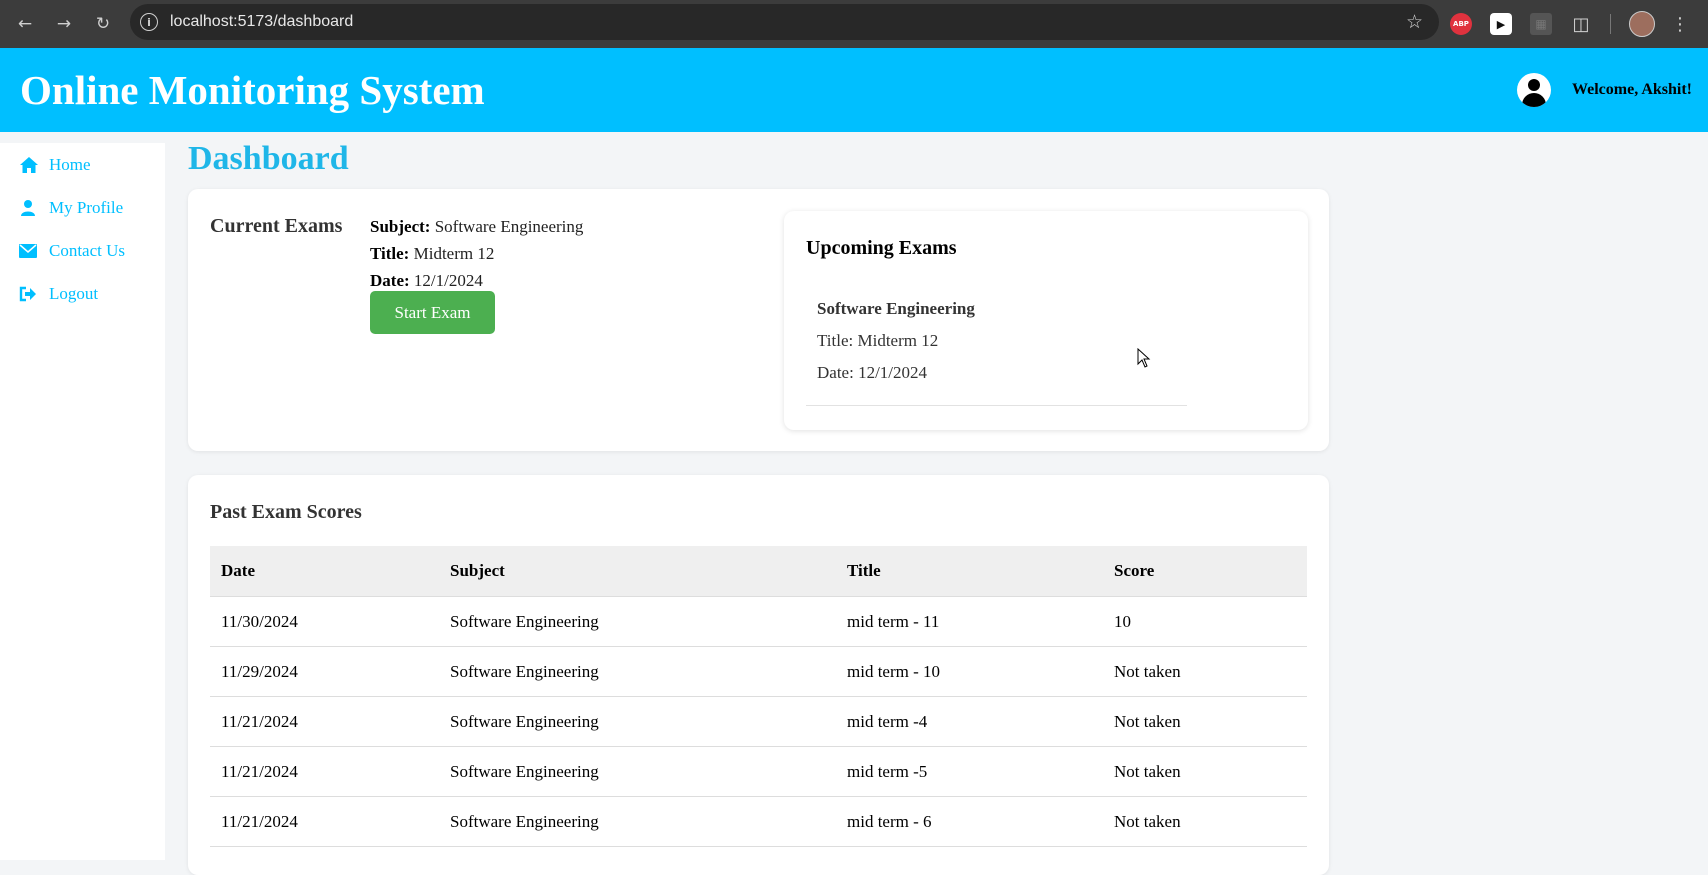 This screenshot has width=1708, height=875. What do you see at coordinates (74, 293) in the screenshot?
I see `sidebar-item-label: Logout` at bounding box center [74, 293].